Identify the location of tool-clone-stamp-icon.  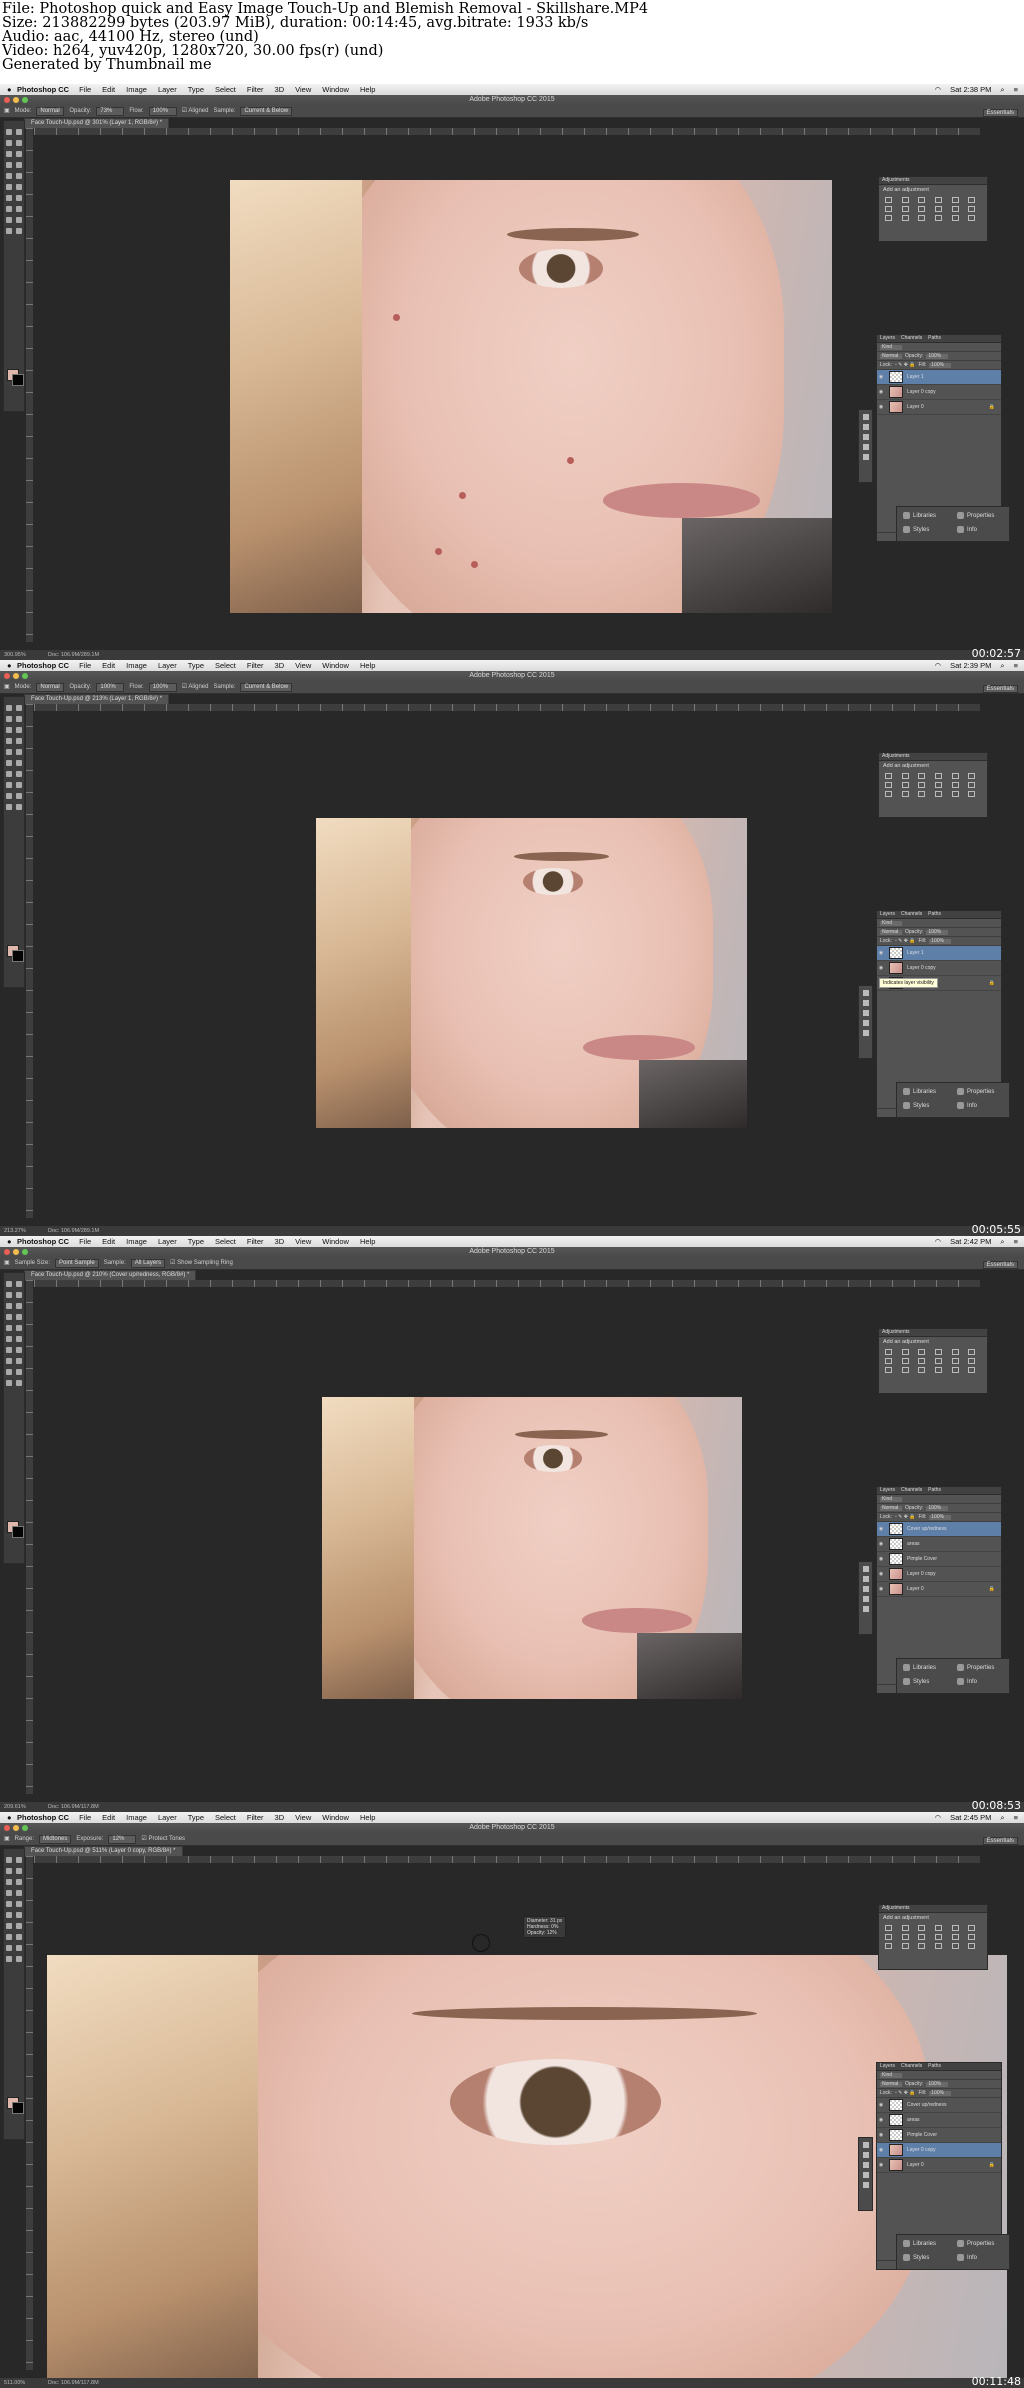
(9, 1904).